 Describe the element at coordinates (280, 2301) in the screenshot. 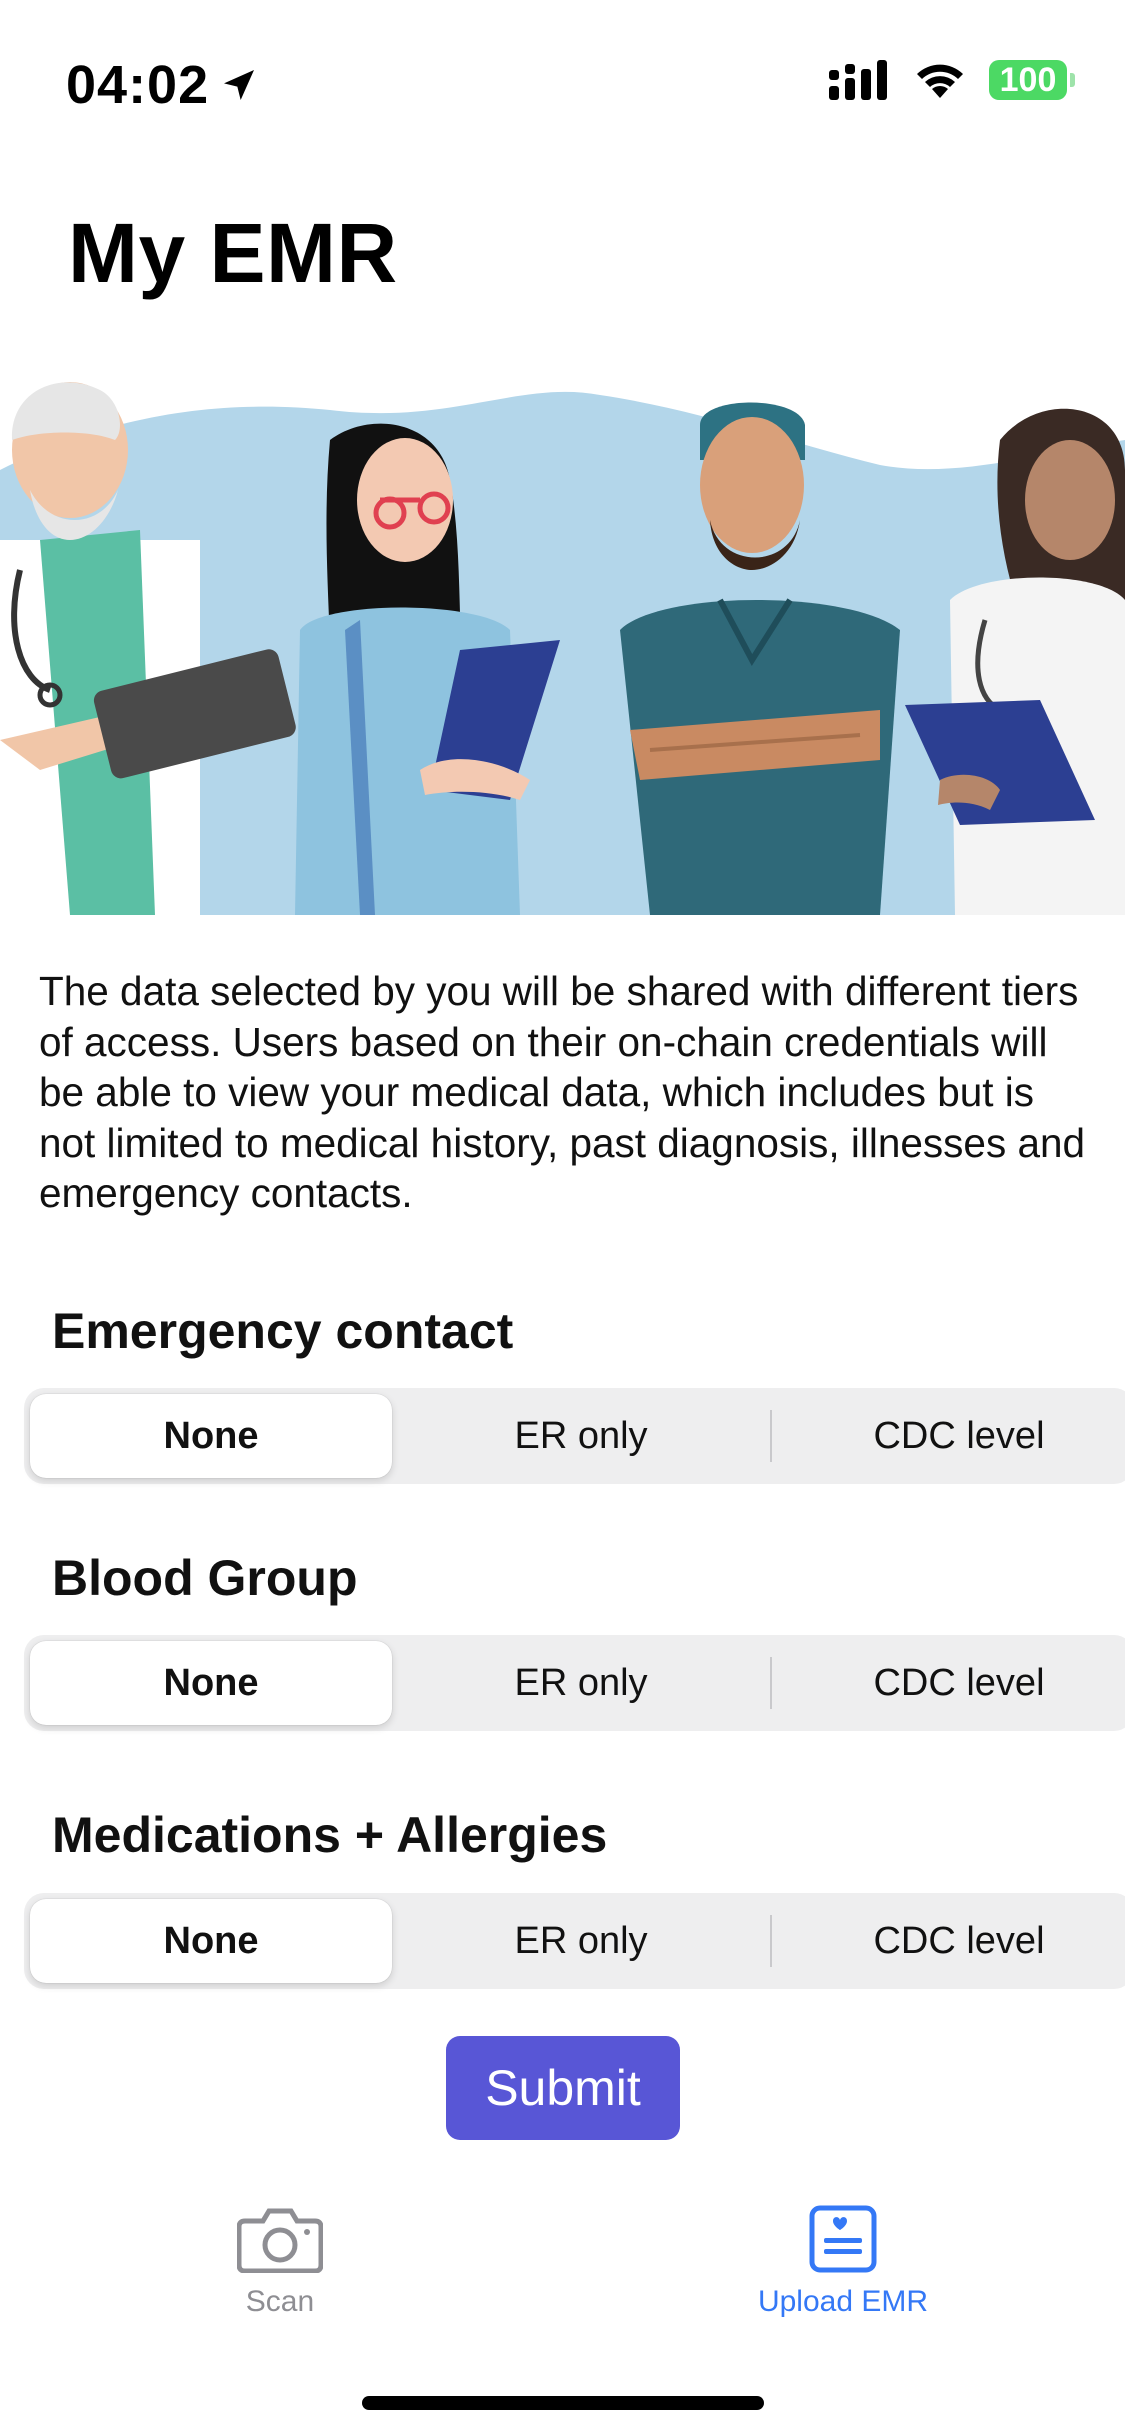

I see `tab-scan-label: Scan` at that location.